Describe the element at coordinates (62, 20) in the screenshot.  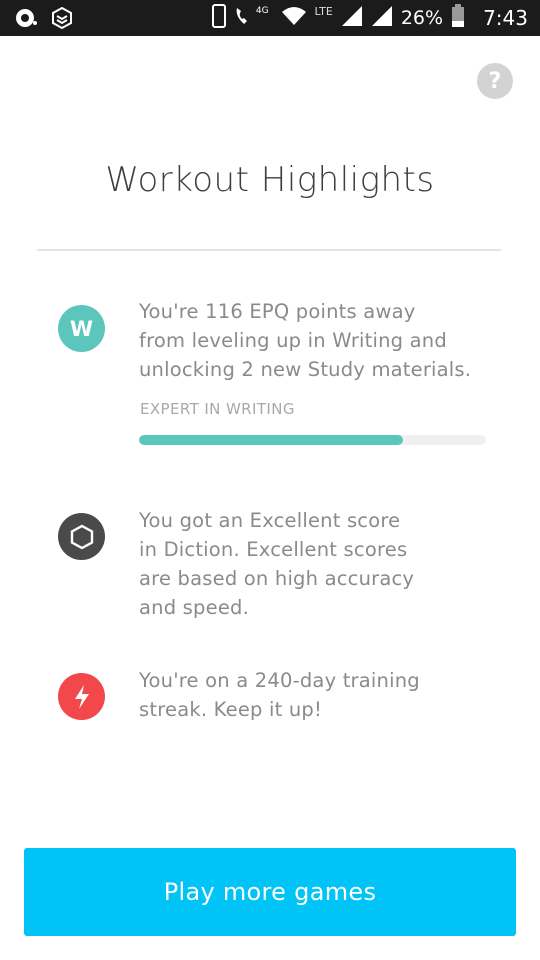
I see `app-notification-icon` at that location.